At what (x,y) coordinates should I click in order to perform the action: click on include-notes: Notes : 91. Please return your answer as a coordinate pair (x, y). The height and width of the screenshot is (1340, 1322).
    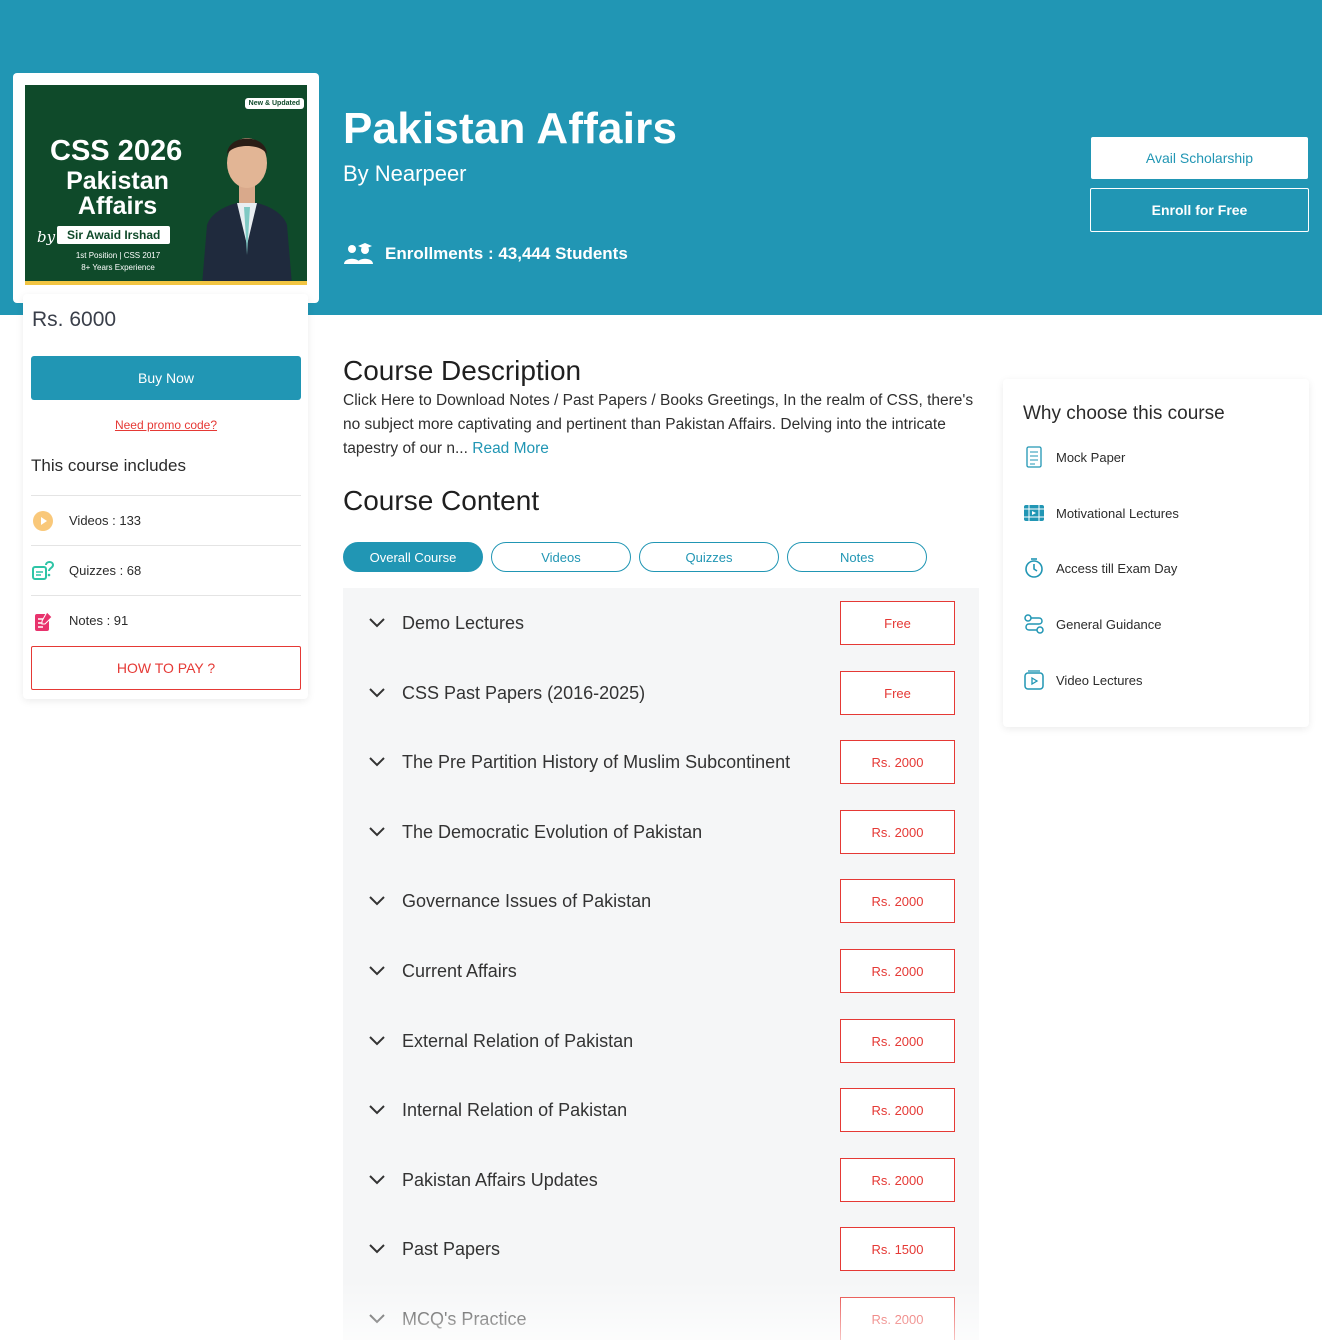
    Looking at the image, I should click on (166, 620).